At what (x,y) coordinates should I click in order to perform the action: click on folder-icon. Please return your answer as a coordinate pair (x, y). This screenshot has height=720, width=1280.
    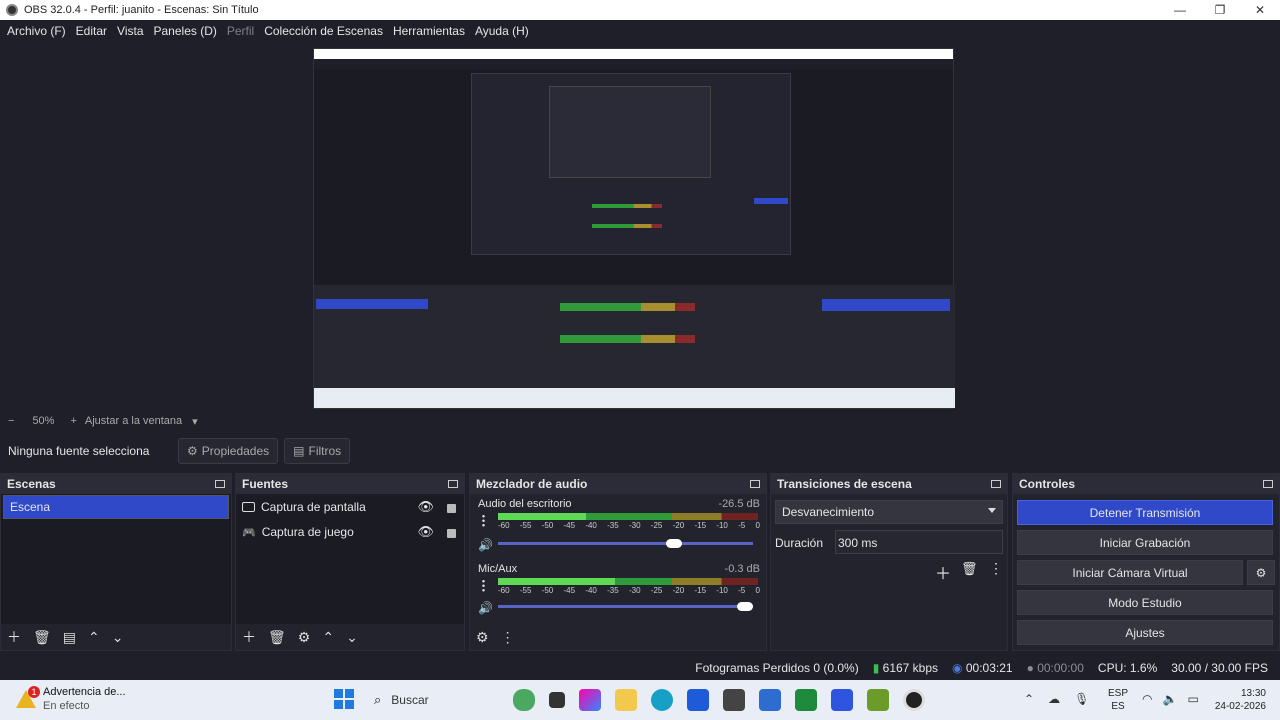
    Looking at the image, I should click on (626, 700).